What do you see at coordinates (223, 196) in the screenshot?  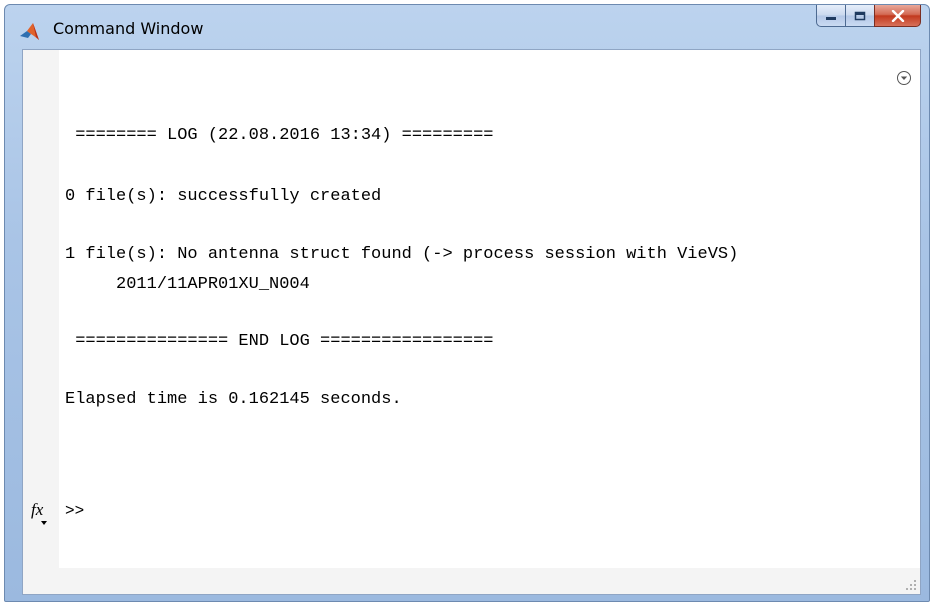 I see `output-line: 0 file(s): successfully created` at bounding box center [223, 196].